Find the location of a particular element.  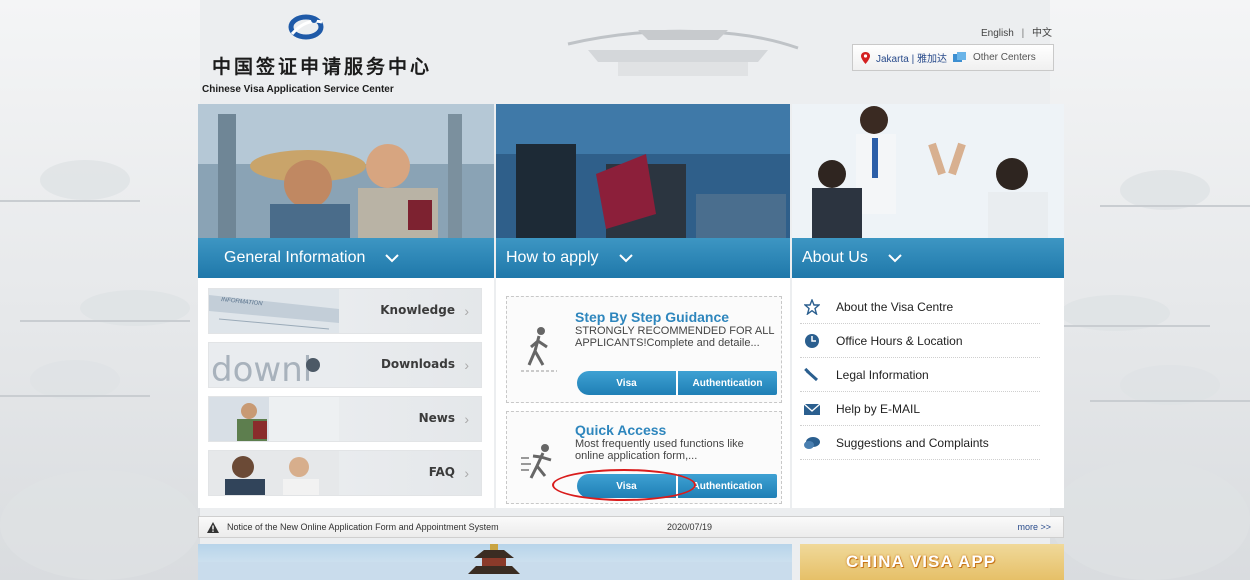

knowledge-link: INFORMATION Knowledge › is located at coordinates (345, 311).